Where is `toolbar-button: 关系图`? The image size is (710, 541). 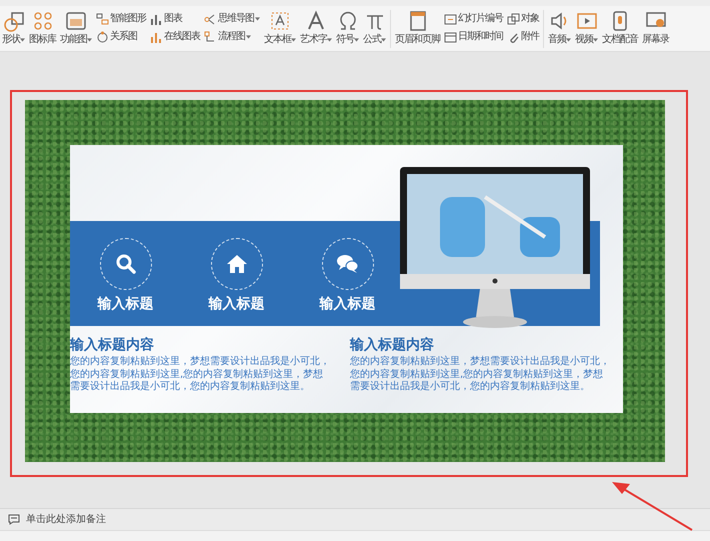
toolbar-button: 关系图 is located at coordinates (121, 37).